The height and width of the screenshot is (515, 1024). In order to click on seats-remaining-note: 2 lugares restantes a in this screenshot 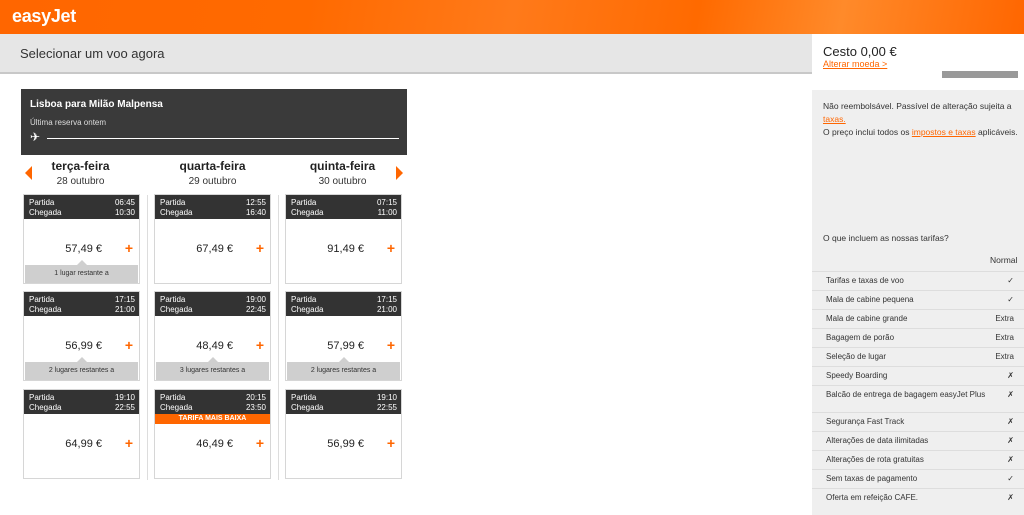, I will do `click(343, 368)`.